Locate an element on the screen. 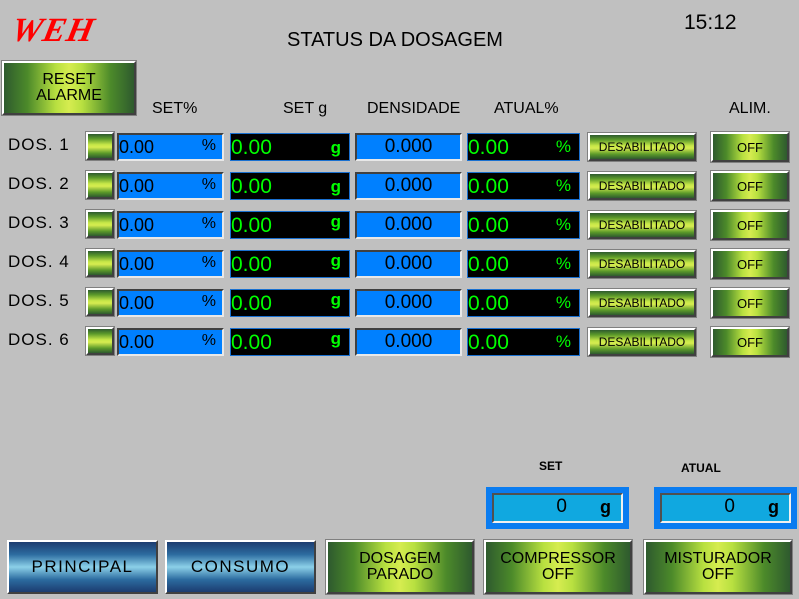  total-set-unit: g is located at coordinates (605, 507).